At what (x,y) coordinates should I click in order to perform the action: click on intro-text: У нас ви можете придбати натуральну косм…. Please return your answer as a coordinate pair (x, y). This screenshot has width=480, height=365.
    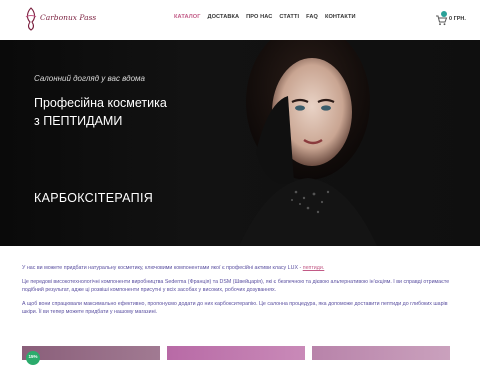
    Looking at the image, I should click on (242, 293).